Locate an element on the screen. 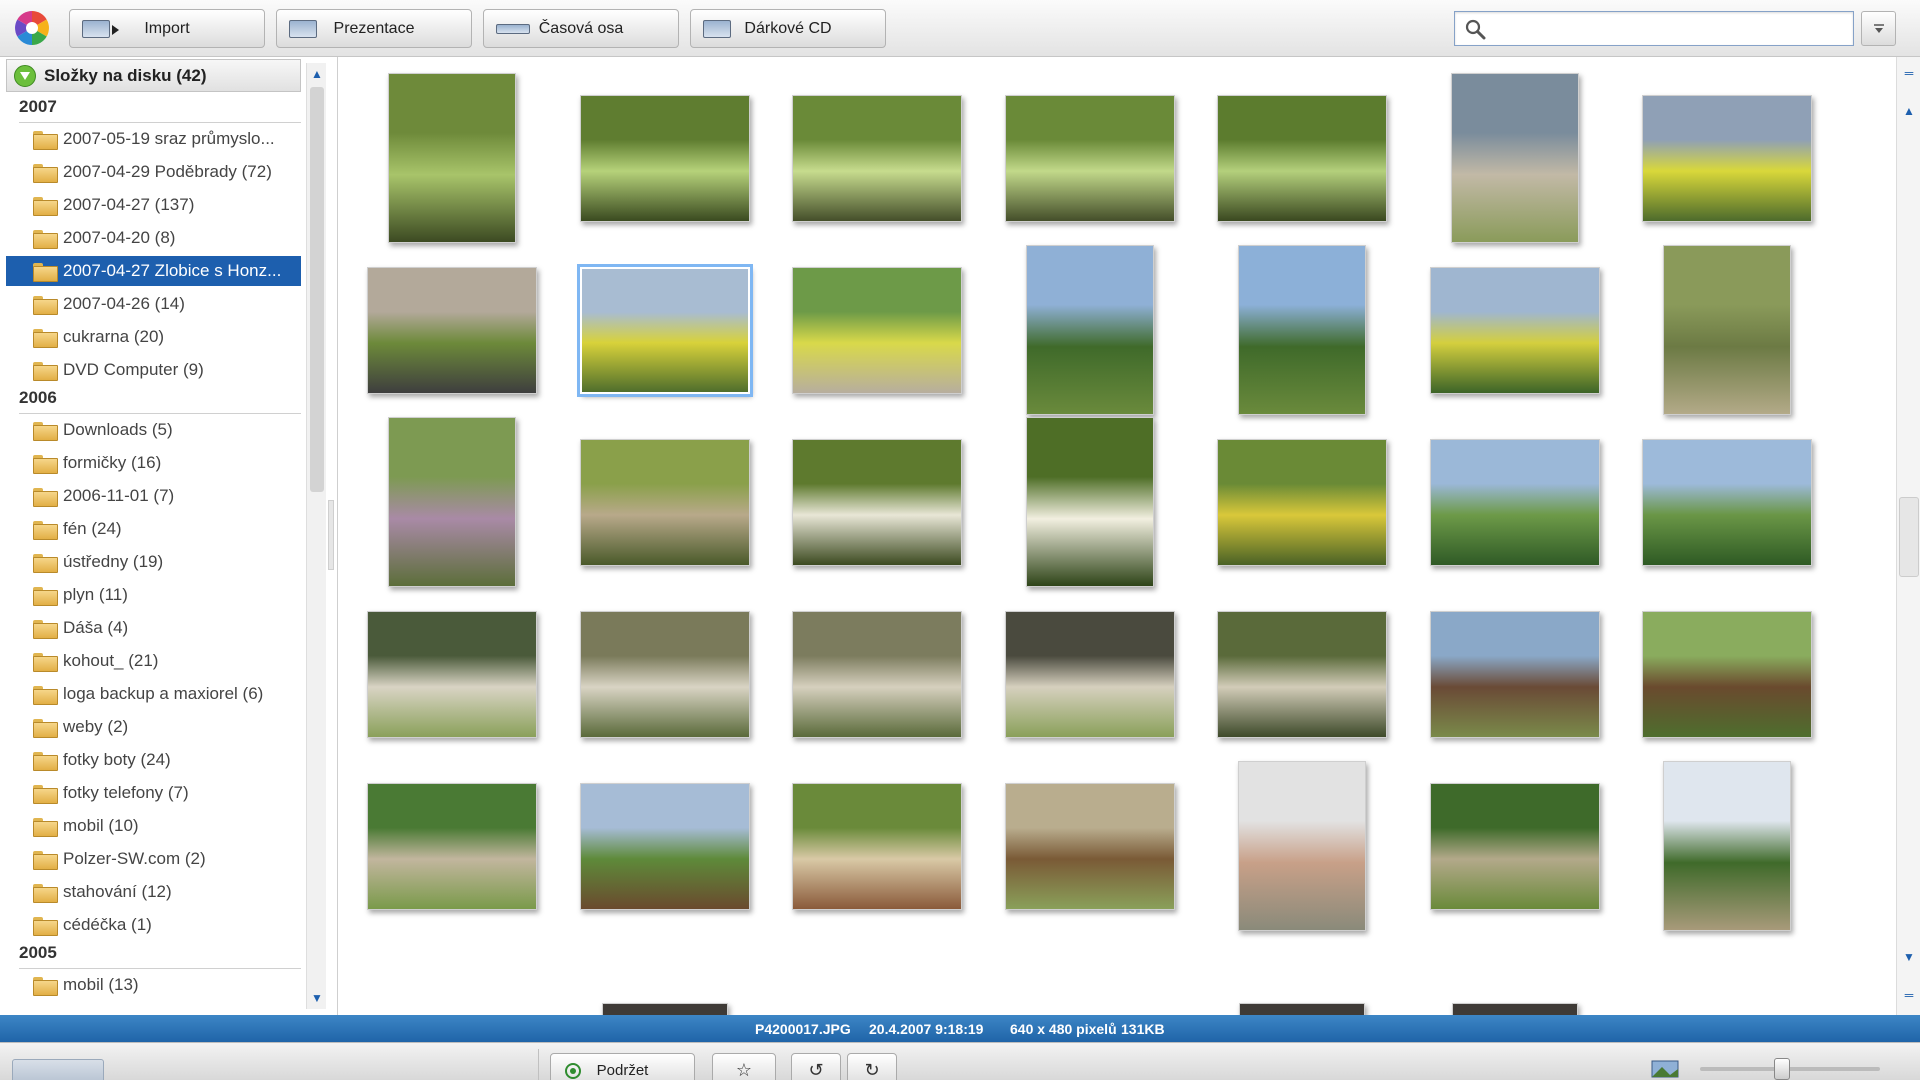  grid-scroll-bottom-icon: ═ is located at coordinates (1909, 995).